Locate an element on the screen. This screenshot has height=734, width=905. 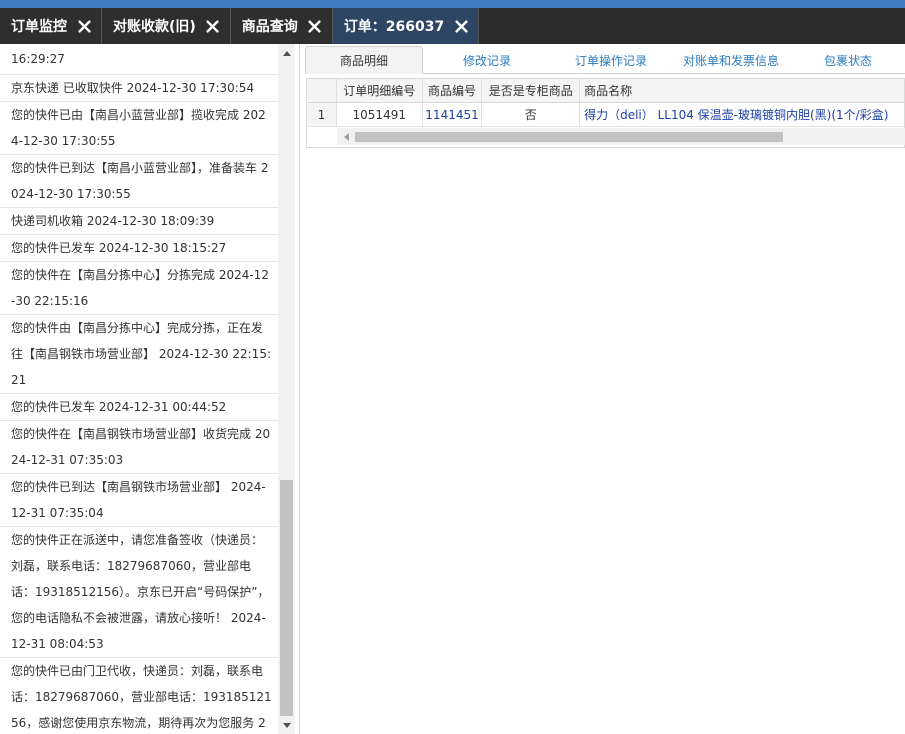
list-item: 您的快件在【南昌钢铁市场营业部】收货完成 2024-12-31 07:35:03 is located at coordinates (139, 447).